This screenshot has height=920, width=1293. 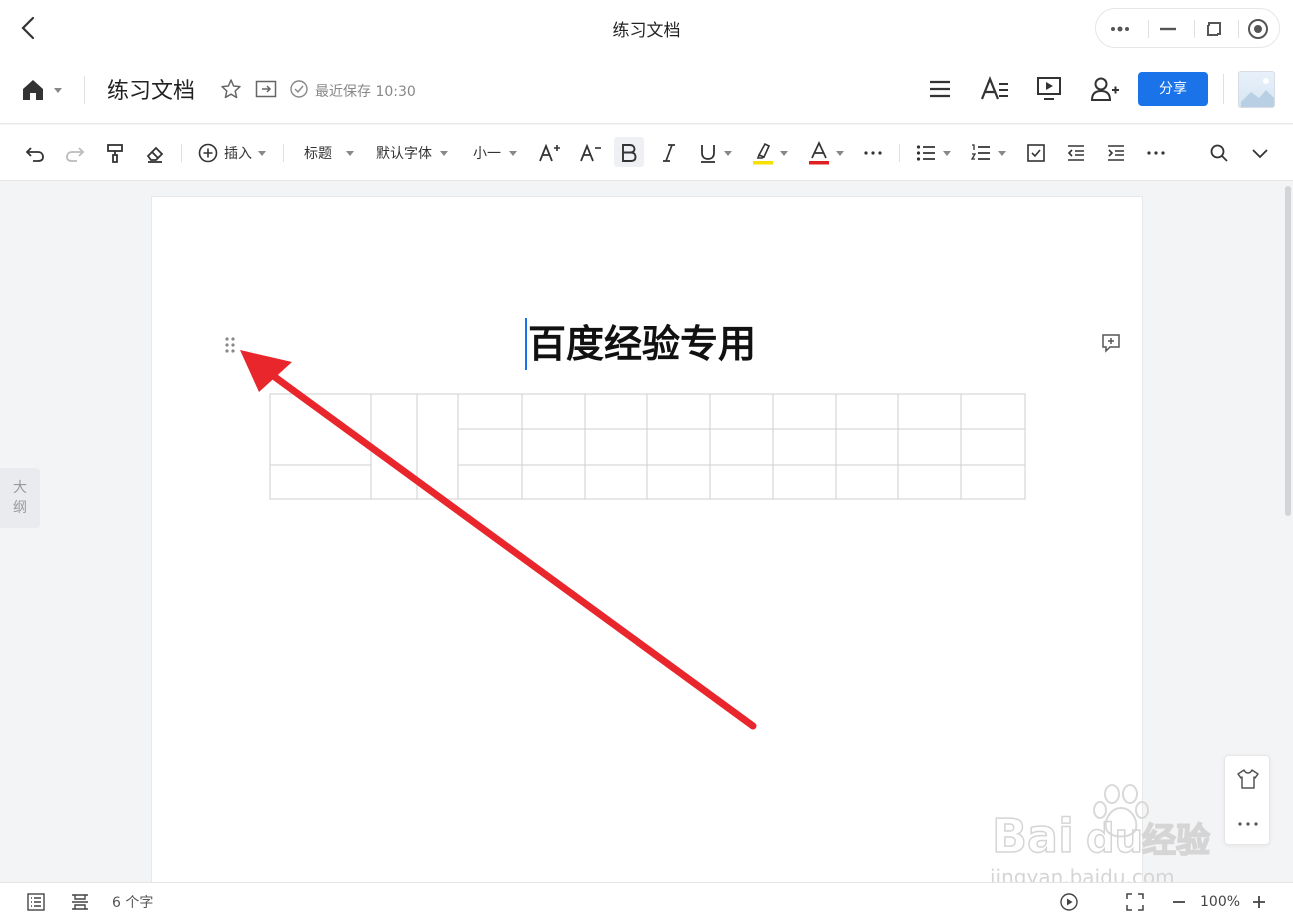 What do you see at coordinates (819, 163) in the screenshot?
I see `font-color-swatch` at bounding box center [819, 163].